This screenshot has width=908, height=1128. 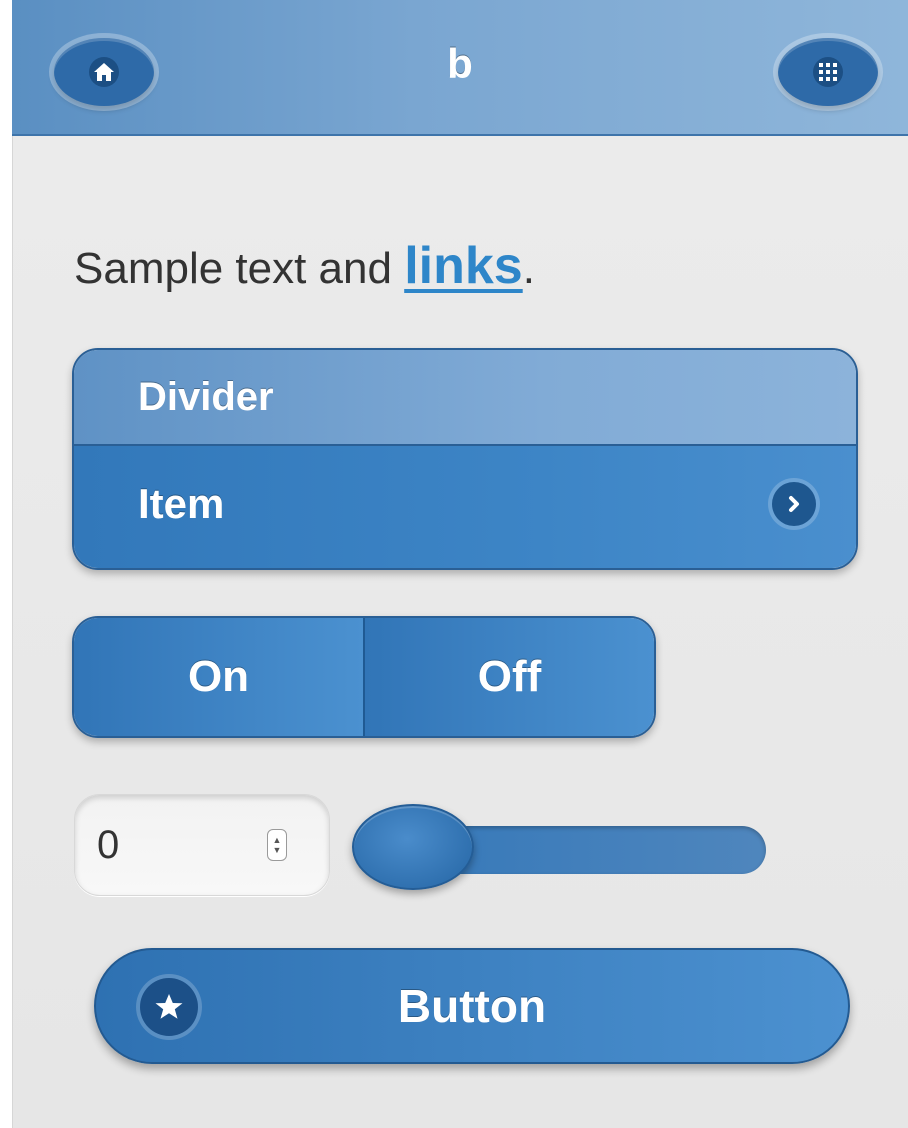 I want to click on number-spinner: ▲ ▼, so click(x=277, y=845).